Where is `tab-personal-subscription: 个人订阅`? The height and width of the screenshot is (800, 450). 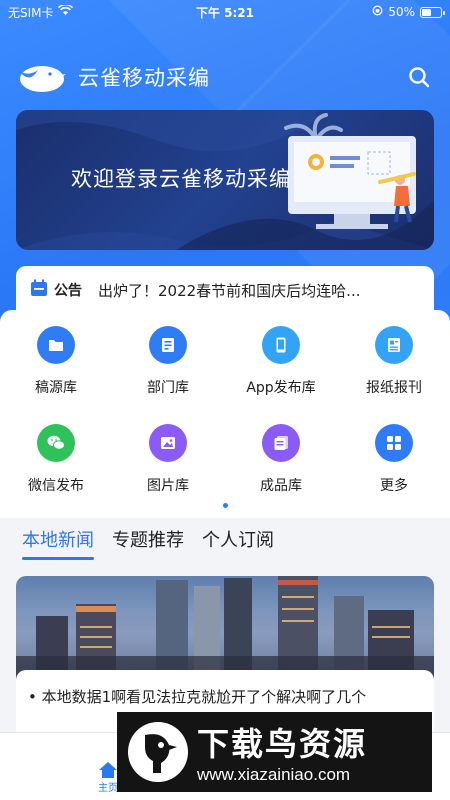
tab-personal-subscription: 个人订阅 is located at coordinates (238, 543).